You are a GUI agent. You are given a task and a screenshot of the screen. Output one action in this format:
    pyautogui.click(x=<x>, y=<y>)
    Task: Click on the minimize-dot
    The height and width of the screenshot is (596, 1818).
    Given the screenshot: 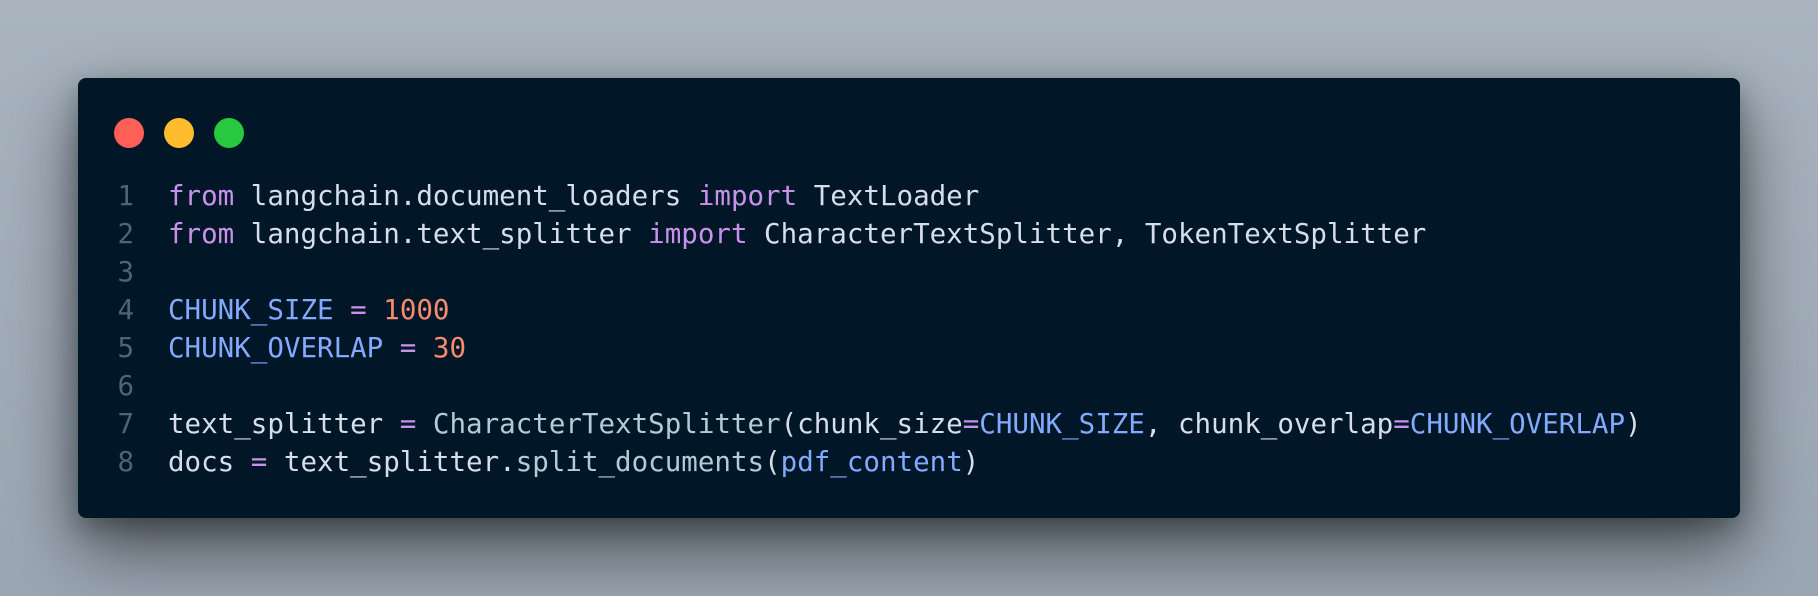 What is the action you would take?
    pyautogui.click(x=179, y=133)
    